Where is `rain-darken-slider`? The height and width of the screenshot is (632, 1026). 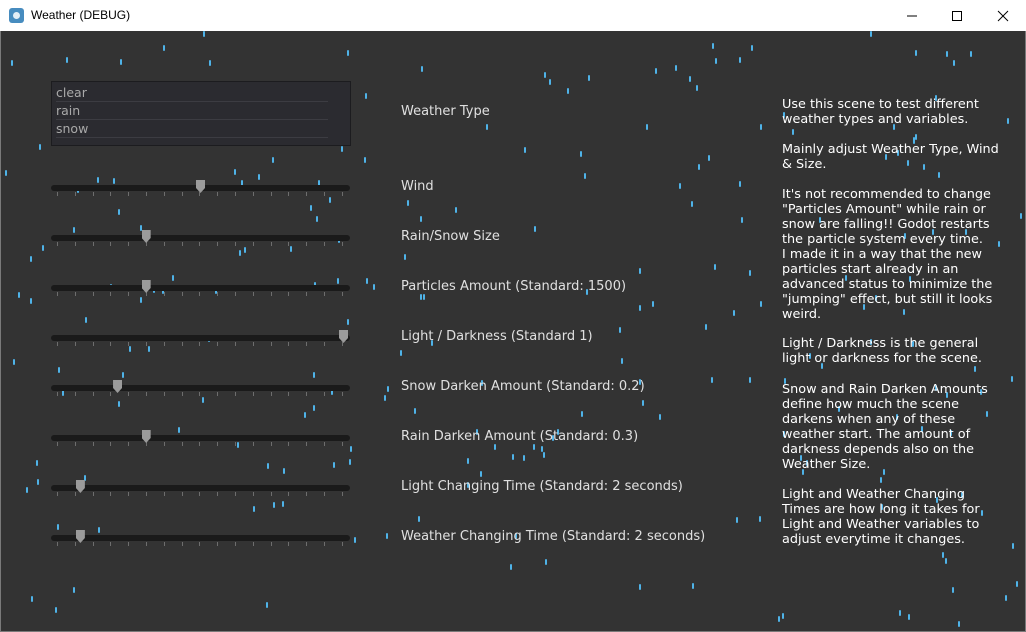
rain-darken-slider is located at coordinates (200, 439).